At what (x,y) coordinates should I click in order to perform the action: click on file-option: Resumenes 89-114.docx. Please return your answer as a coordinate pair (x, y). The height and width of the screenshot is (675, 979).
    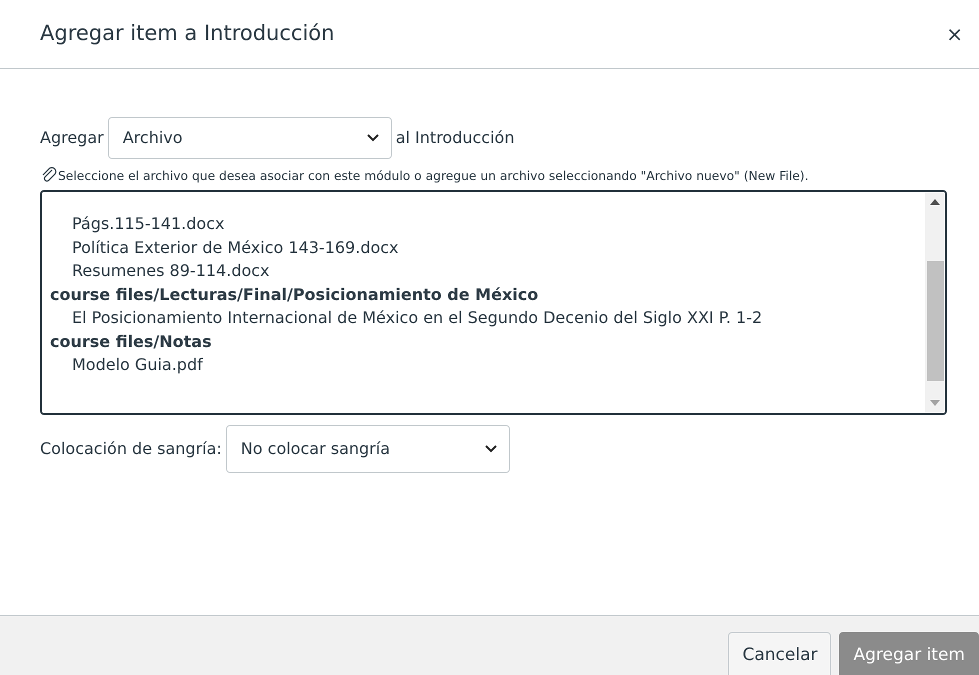
    Looking at the image, I should click on (483, 270).